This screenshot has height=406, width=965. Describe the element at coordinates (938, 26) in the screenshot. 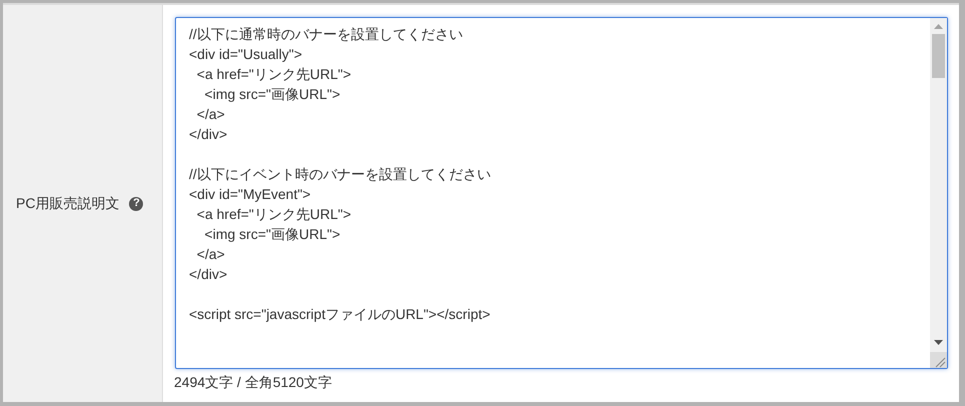

I see `scroll-up-icon` at that location.